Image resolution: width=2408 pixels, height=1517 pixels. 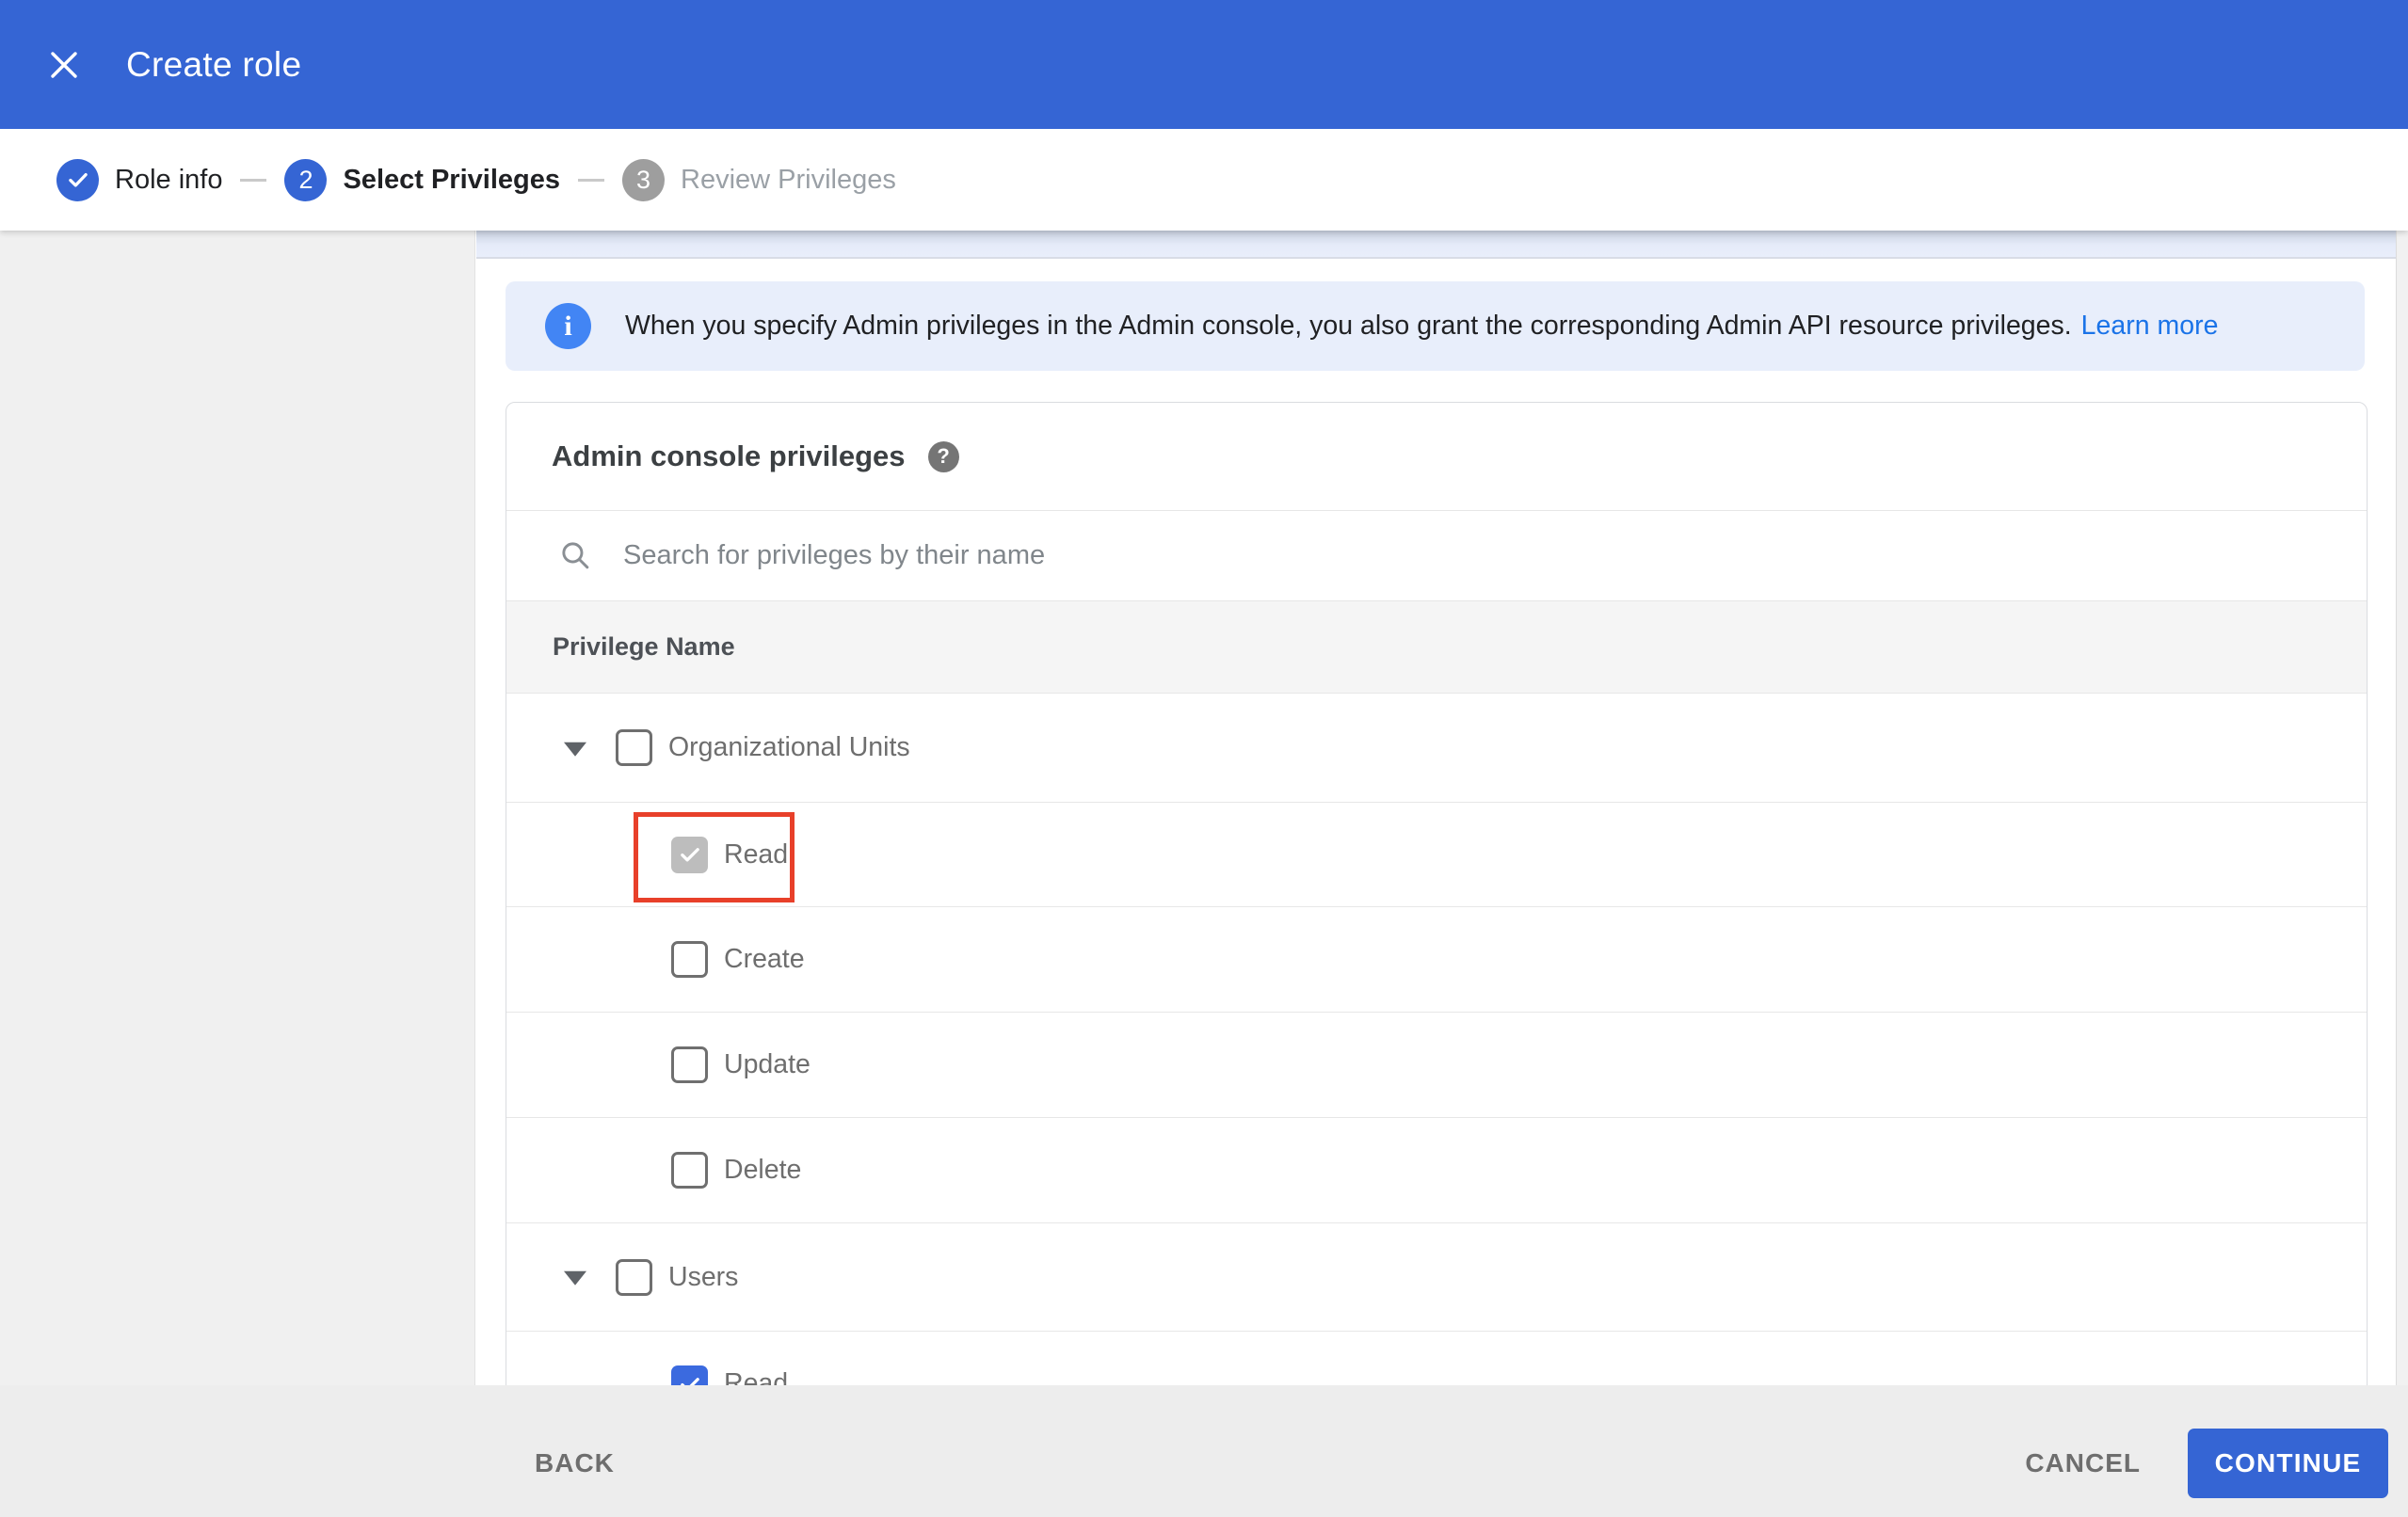 What do you see at coordinates (1437, 960) in the screenshot?
I see `table-row: Create` at bounding box center [1437, 960].